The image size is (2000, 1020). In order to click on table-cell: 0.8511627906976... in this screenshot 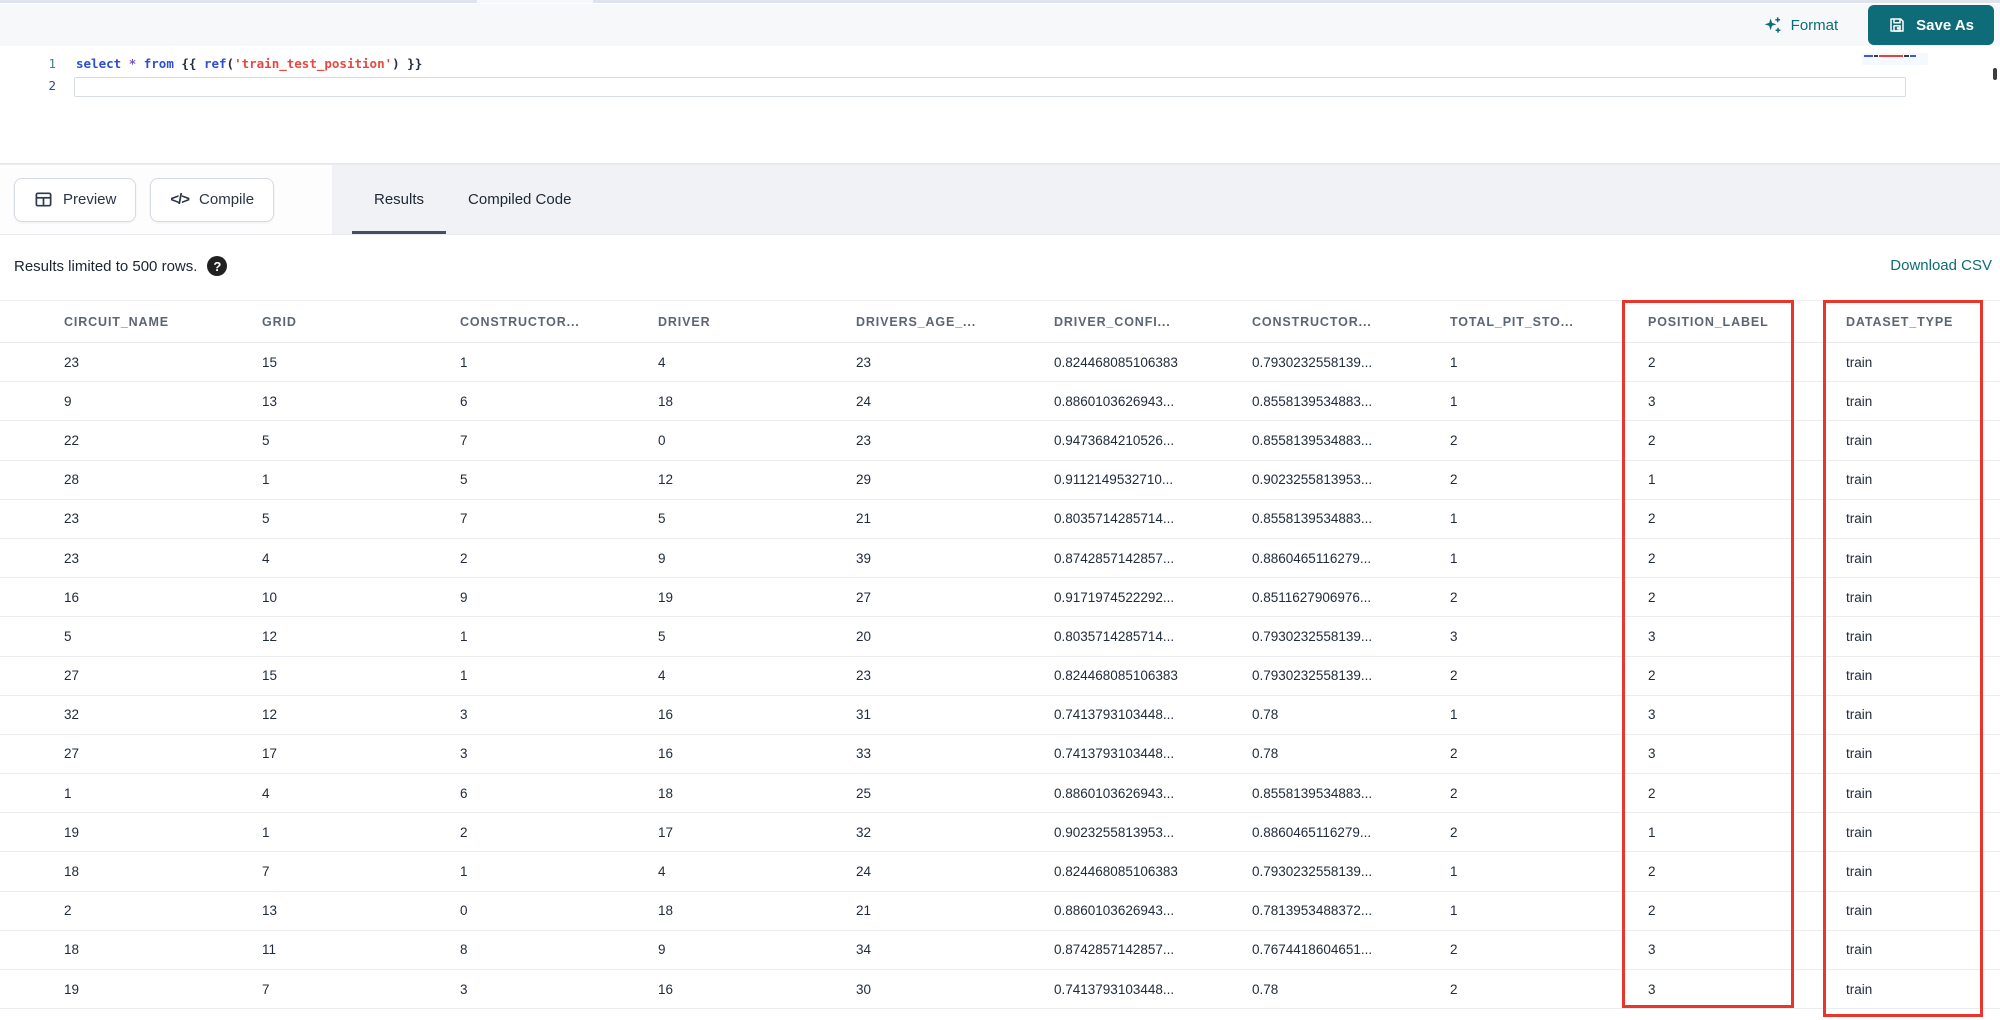, I will do `click(1312, 597)`.